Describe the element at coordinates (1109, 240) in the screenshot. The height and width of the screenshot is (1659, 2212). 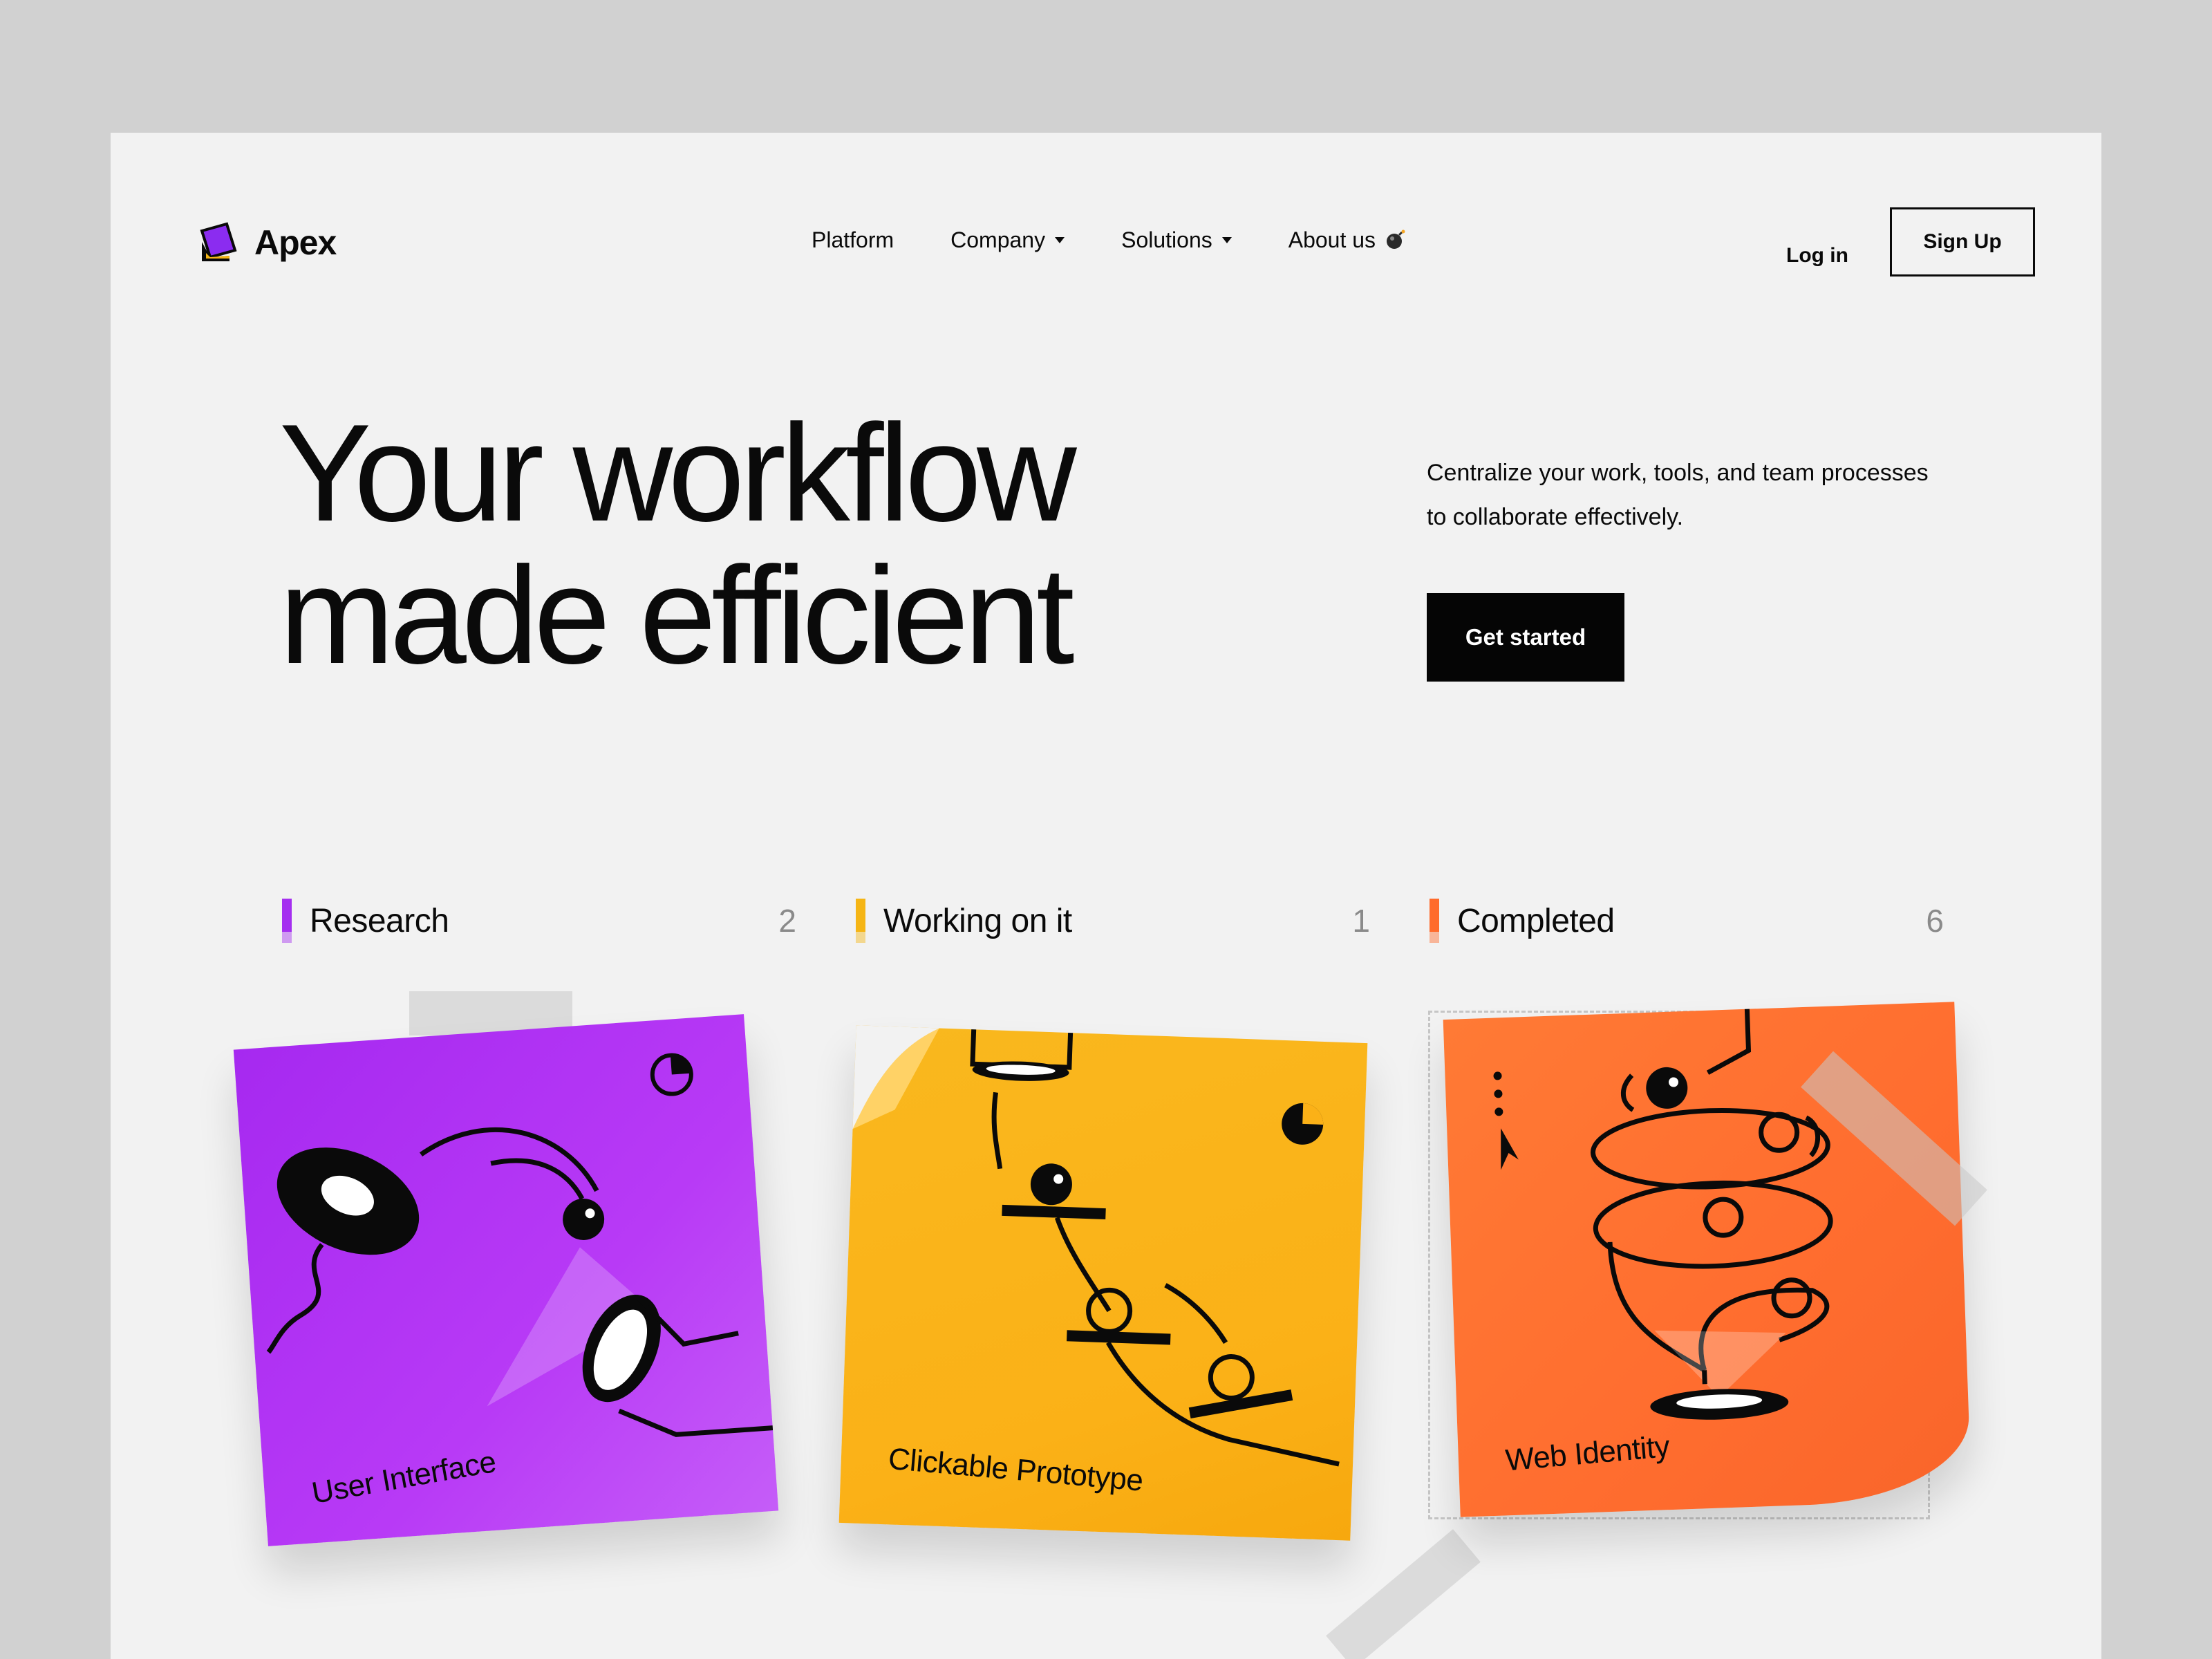
I see `main-nav: Platform Company Solutions About us` at that location.